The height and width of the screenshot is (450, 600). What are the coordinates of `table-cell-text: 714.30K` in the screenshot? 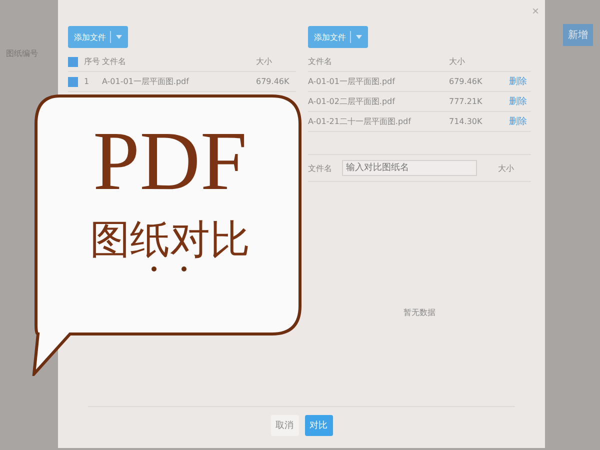 It's located at (466, 121).